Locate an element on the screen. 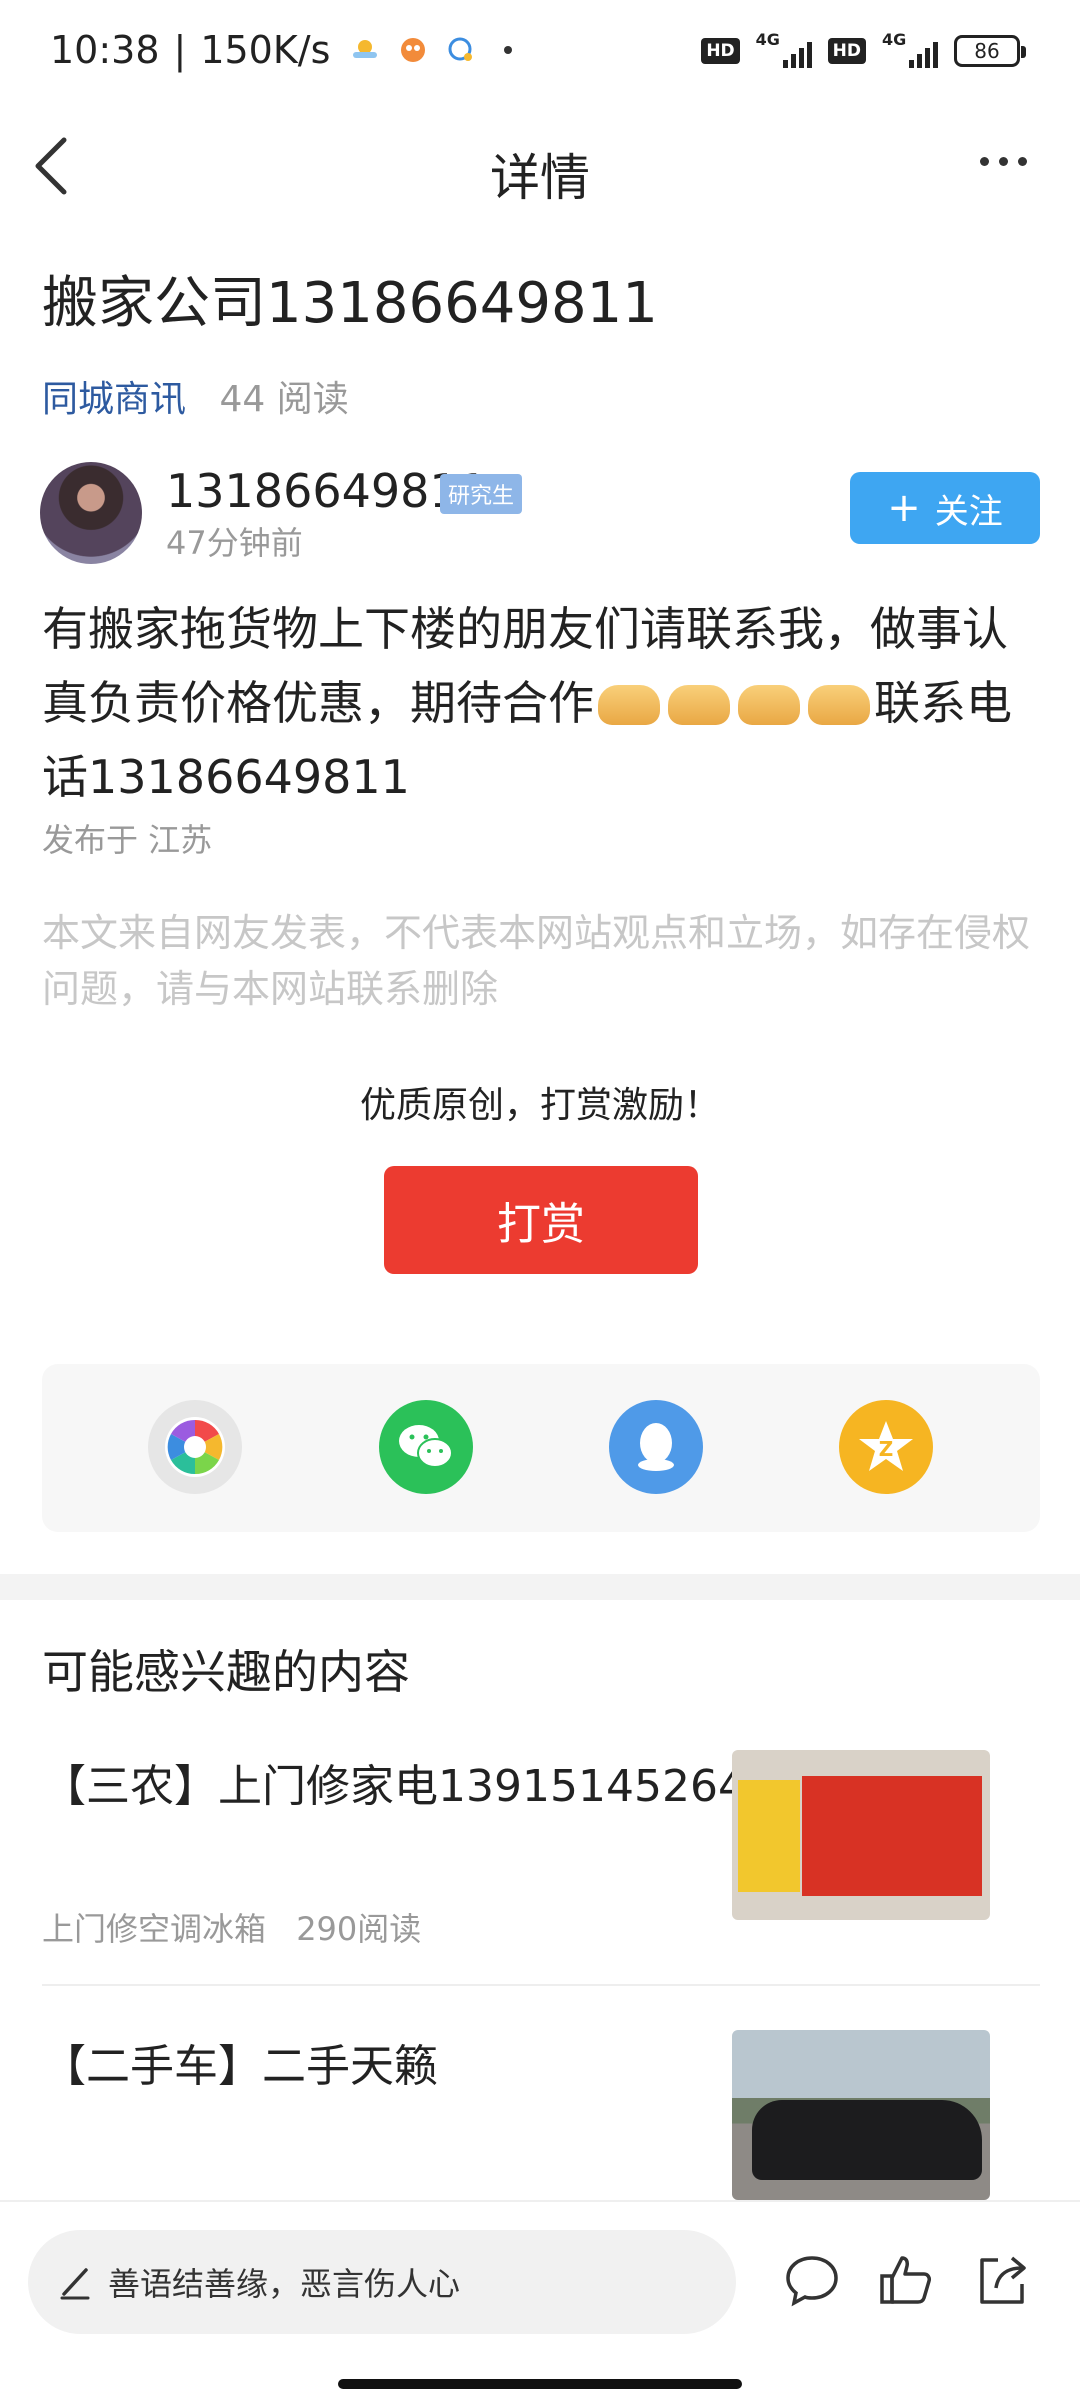 The height and width of the screenshot is (2400, 1080). notification-icons is located at coordinates (431, 50).